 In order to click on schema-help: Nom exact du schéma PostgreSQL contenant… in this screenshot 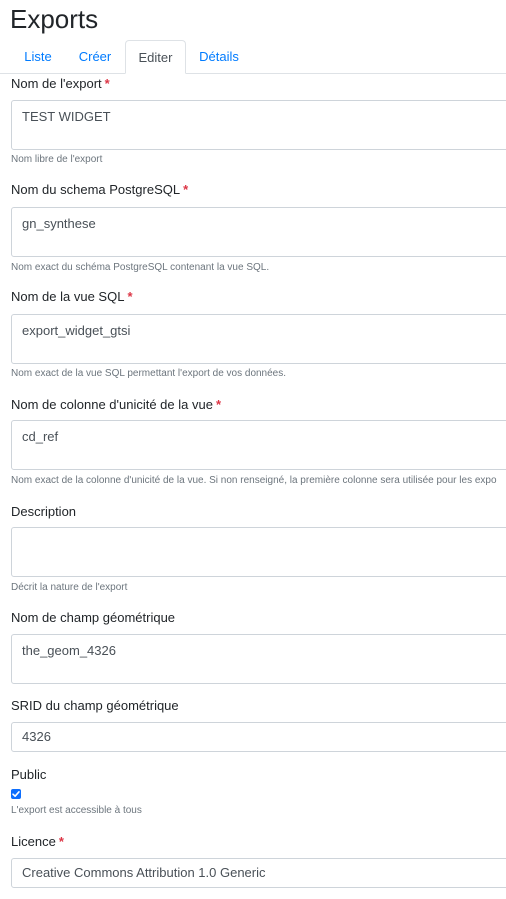, I will do `click(140, 267)`.